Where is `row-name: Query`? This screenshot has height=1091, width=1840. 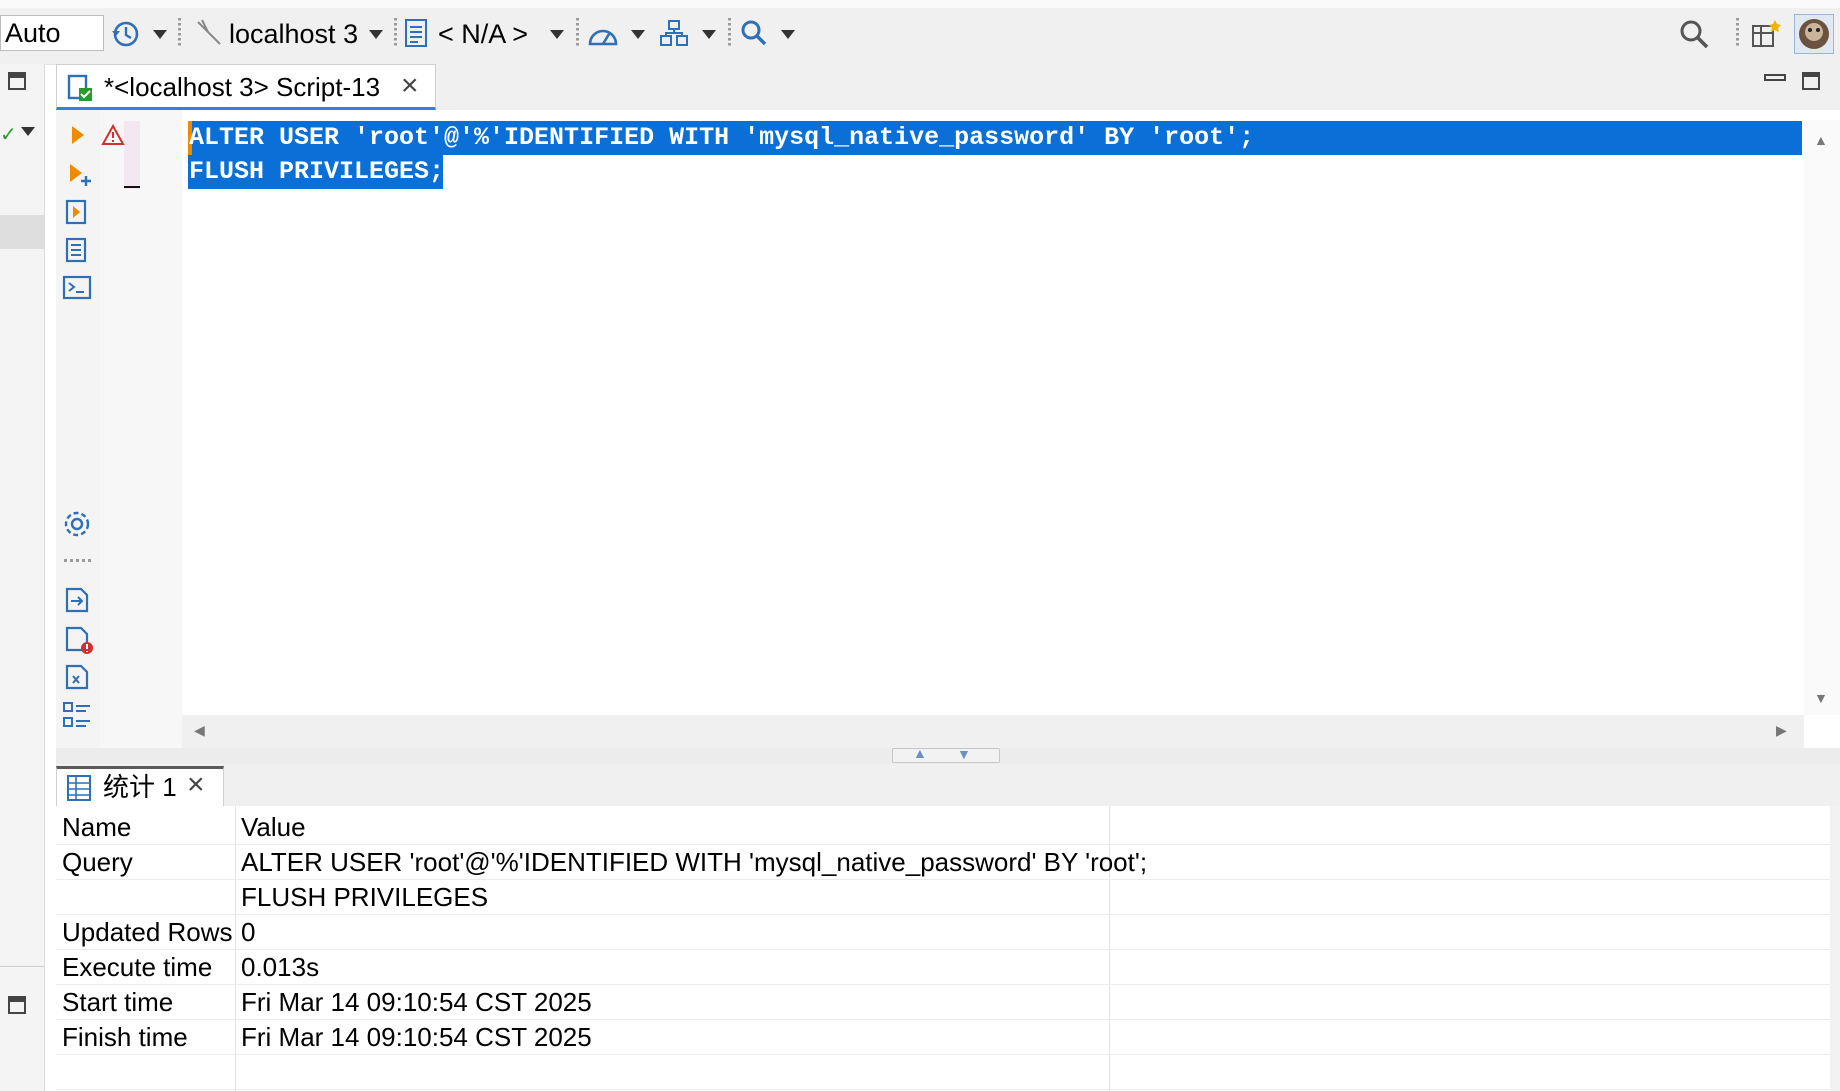 row-name: Query is located at coordinates (97, 862).